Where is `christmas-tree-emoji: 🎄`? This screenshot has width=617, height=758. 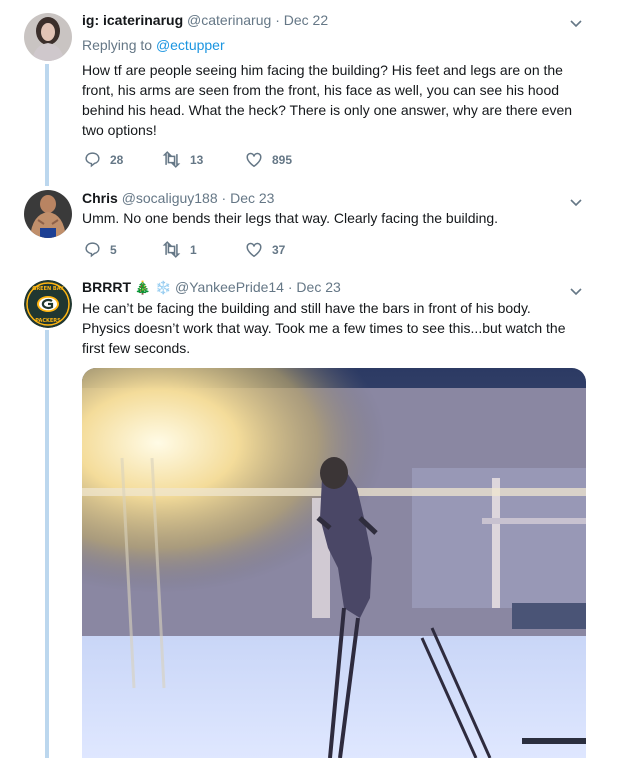
christmas-tree-emoji: 🎄 is located at coordinates (143, 288).